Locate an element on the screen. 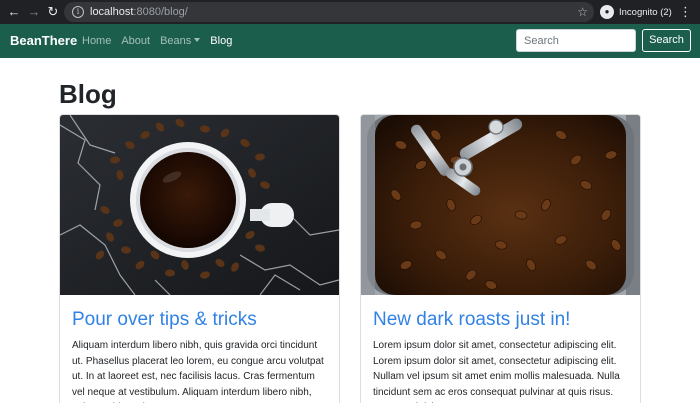  reload-icon: ↻ is located at coordinates (53, 12).